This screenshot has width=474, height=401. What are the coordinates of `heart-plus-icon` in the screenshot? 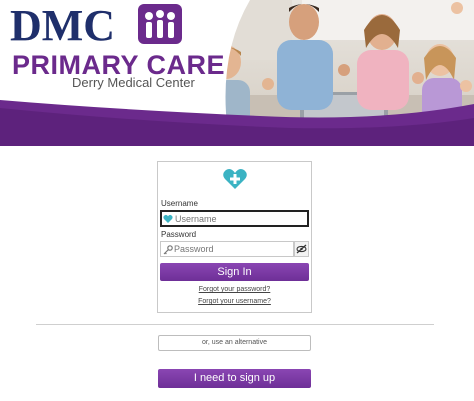 It's located at (235, 179).